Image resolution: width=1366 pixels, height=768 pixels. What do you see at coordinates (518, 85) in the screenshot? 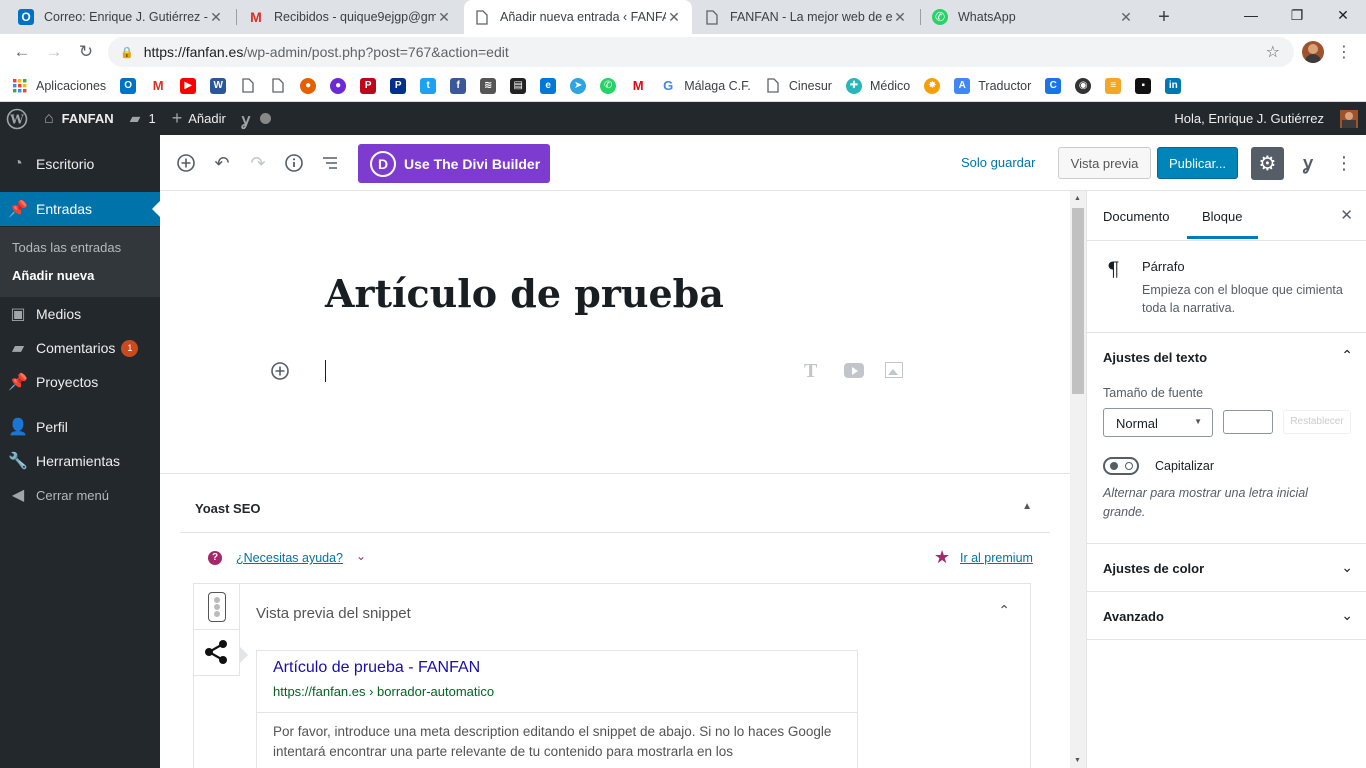
I see `bookmark-item: ▤` at bounding box center [518, 85].